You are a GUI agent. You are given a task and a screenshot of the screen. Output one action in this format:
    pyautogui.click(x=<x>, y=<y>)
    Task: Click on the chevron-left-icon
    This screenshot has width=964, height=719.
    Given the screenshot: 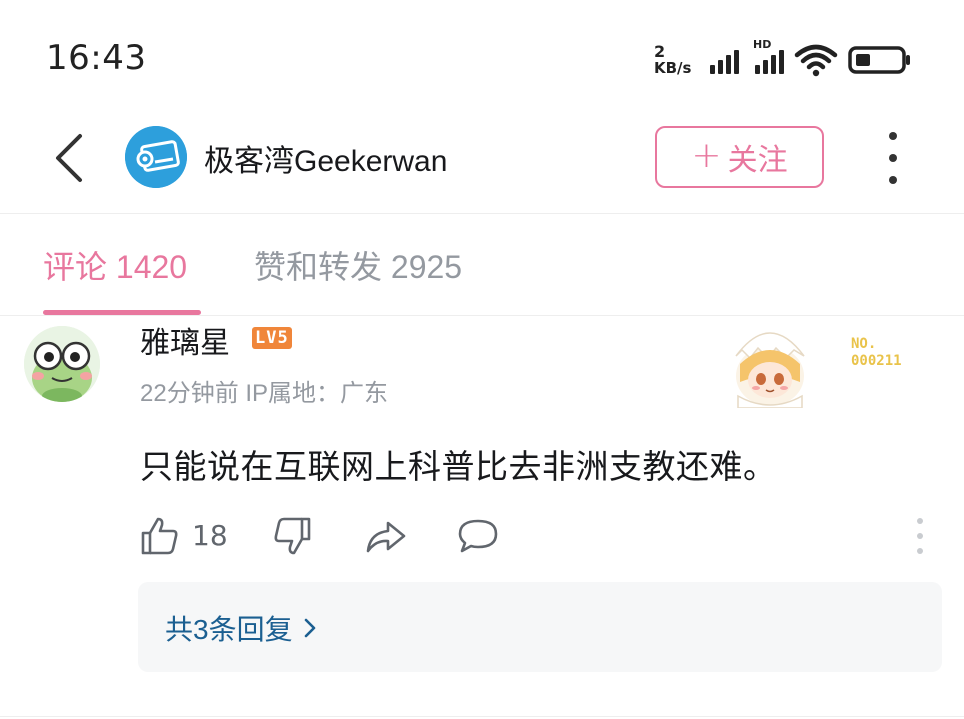 What is the action you would take?
    pyautogui.click(x=70, y=158)
    